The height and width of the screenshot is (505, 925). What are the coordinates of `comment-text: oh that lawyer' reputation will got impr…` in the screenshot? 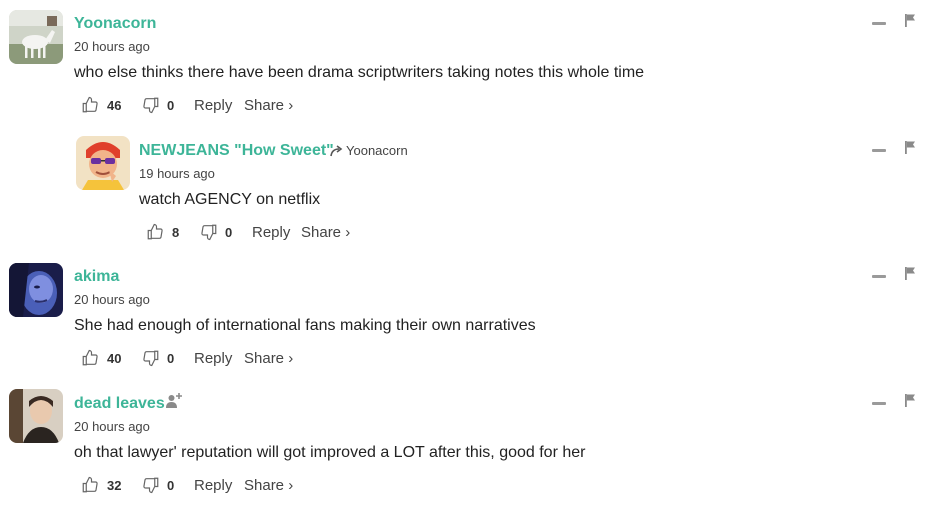 It's located at (330, 452).